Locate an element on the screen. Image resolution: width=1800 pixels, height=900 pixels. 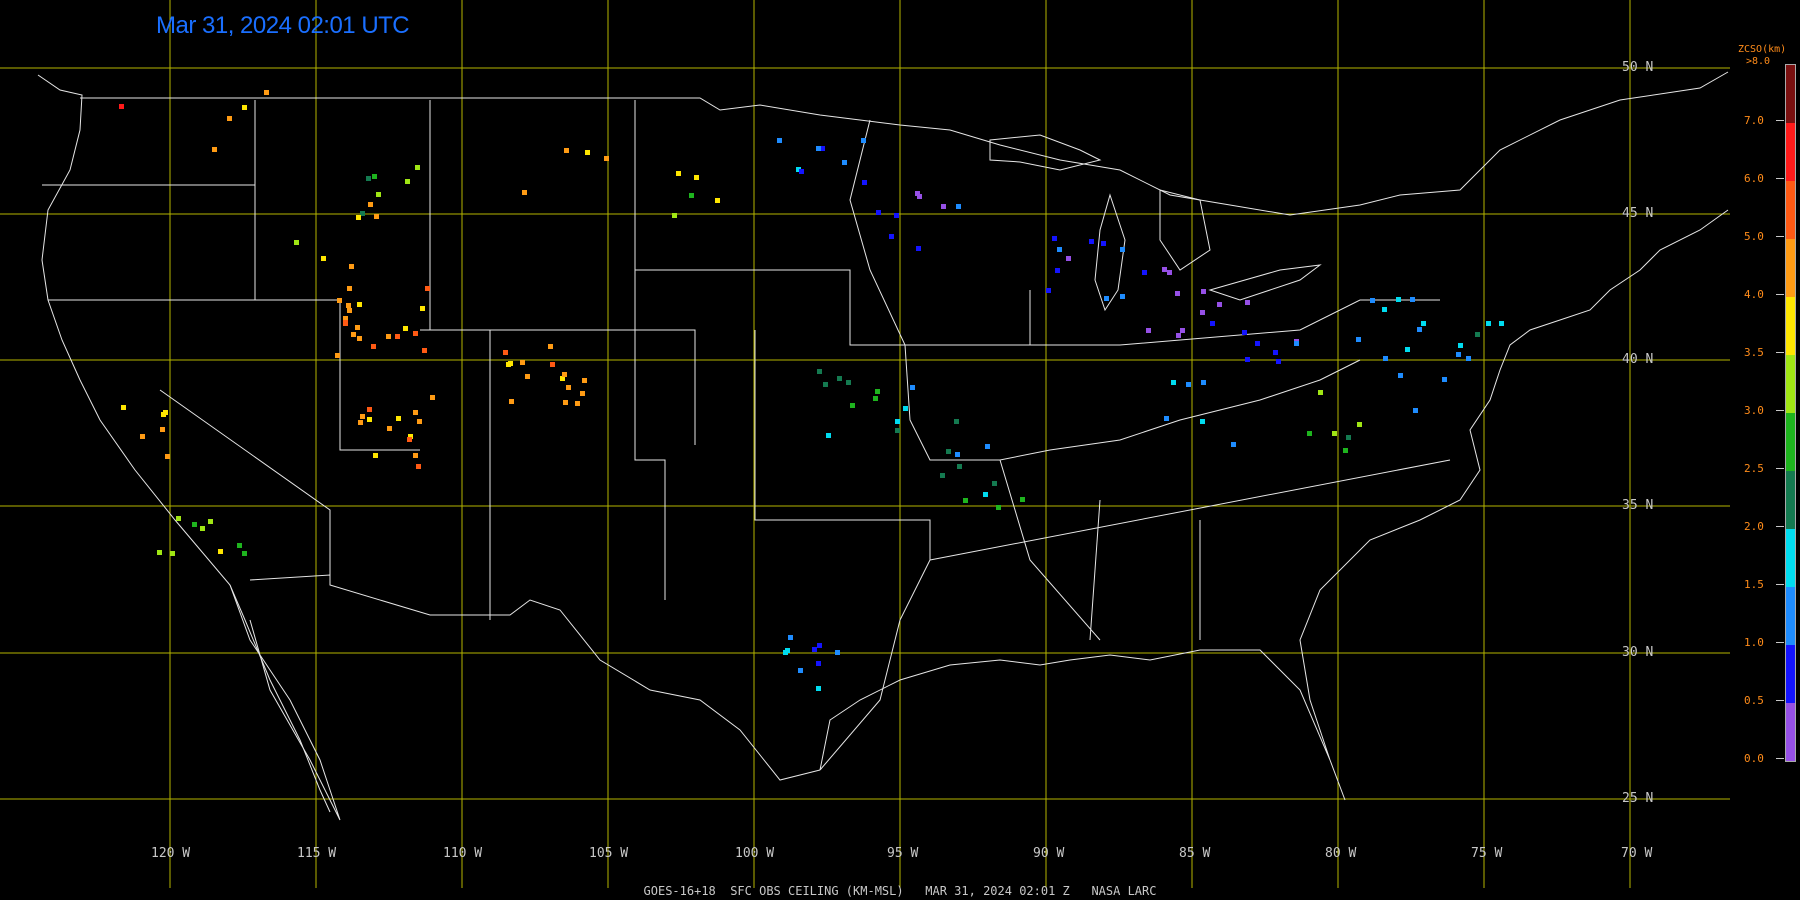
lon-label-85: 85 W is located at coordinates (1195, 853).